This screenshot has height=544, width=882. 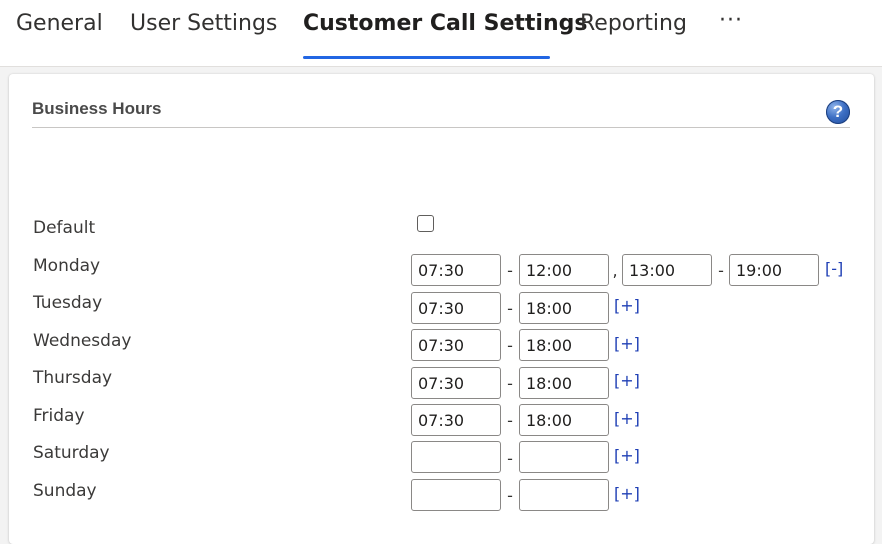 I want to click on tuesday-start-input, so click(x=456, y=308).